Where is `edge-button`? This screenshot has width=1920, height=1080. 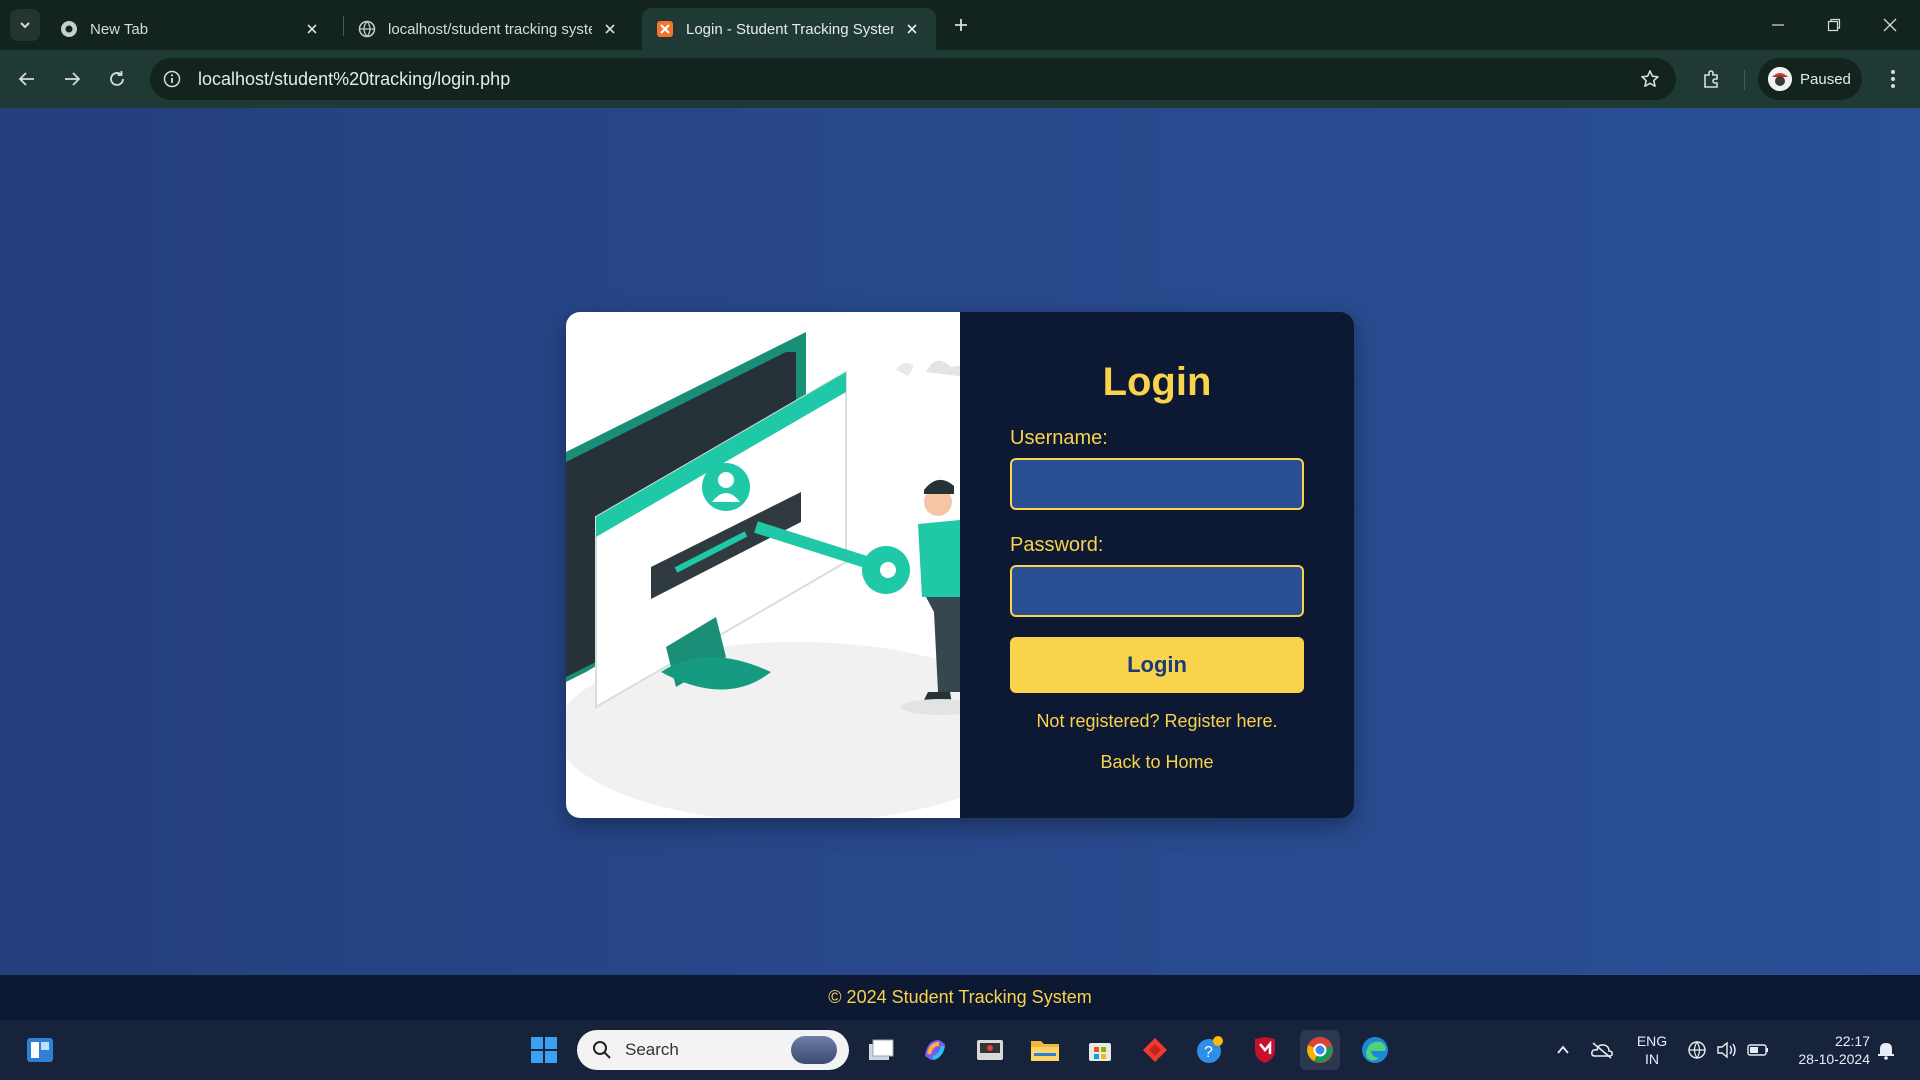 edge-button is located at coordinates (1375, 1050).